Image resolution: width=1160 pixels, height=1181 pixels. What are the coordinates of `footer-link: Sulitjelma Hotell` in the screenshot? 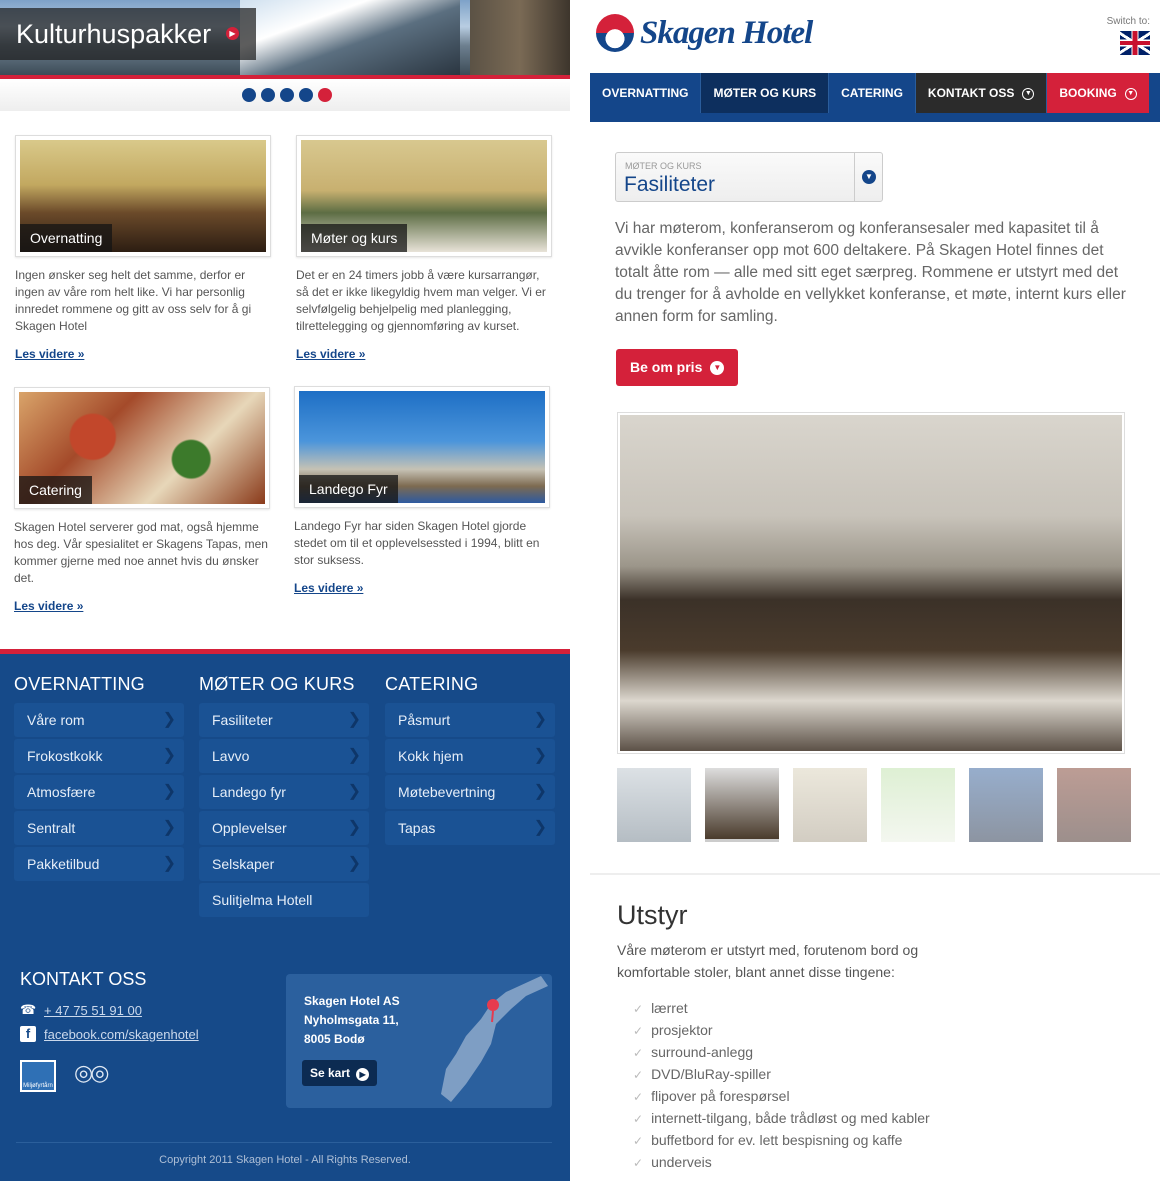 It's located at (284, 900).